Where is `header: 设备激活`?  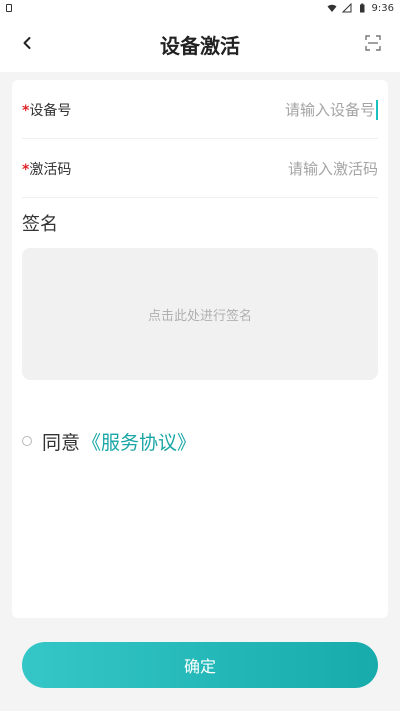 header: 设备激活 is located at coordinates (200, 44).